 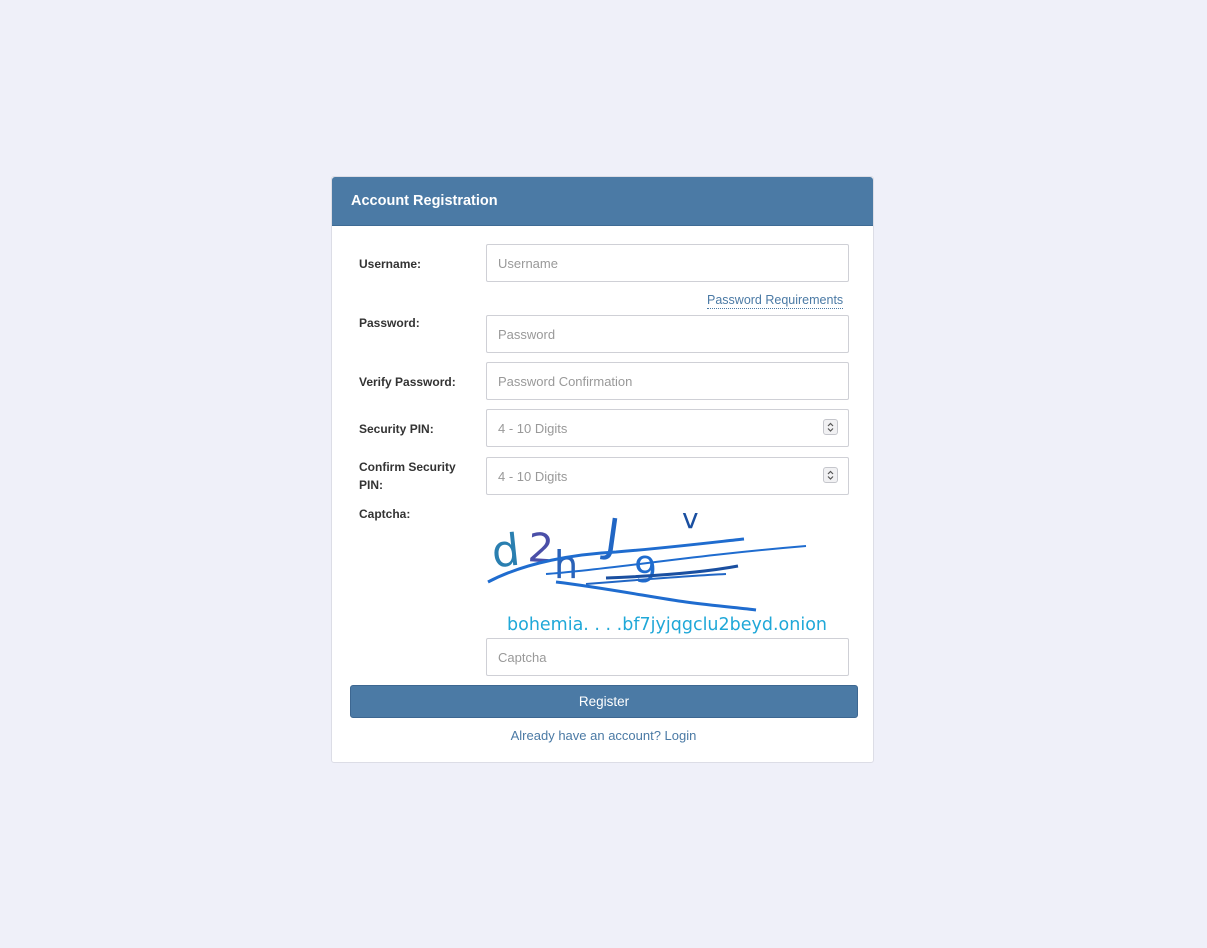 I want to click on verify-password-label: Verify Password:, so click(x=407, y=382).